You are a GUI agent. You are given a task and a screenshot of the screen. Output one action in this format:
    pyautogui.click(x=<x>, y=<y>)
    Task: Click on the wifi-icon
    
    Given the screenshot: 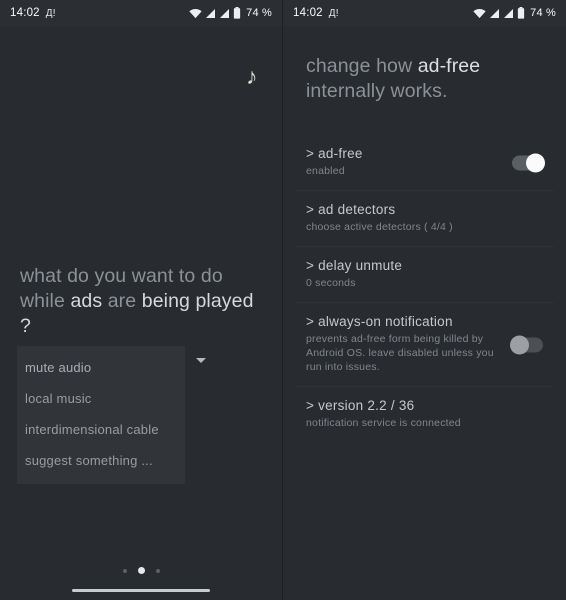 What is the action you would take?
    pyautogui.click(x=195, y=13)
    